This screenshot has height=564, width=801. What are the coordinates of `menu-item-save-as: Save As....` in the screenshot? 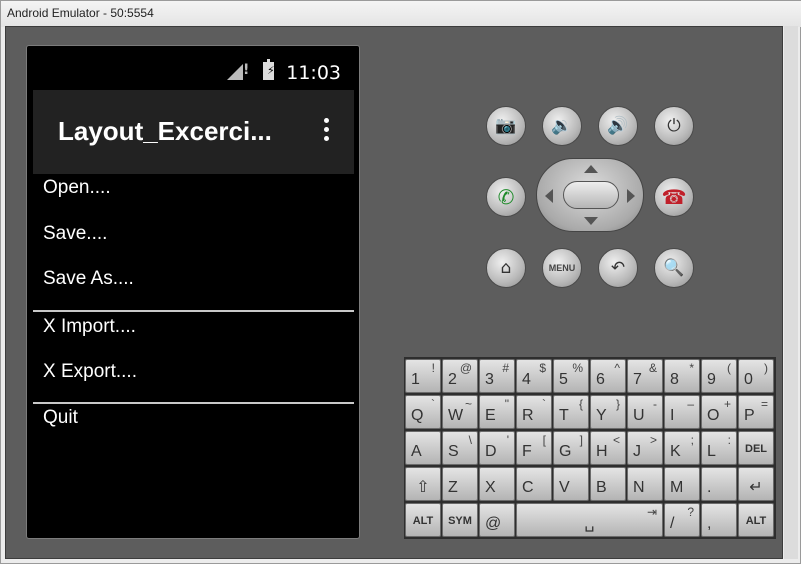 It's located at (88, 279).